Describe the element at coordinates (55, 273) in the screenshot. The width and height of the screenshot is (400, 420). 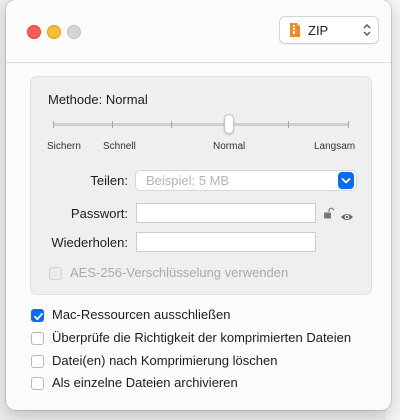
I see `aes-checkbox` at that location.